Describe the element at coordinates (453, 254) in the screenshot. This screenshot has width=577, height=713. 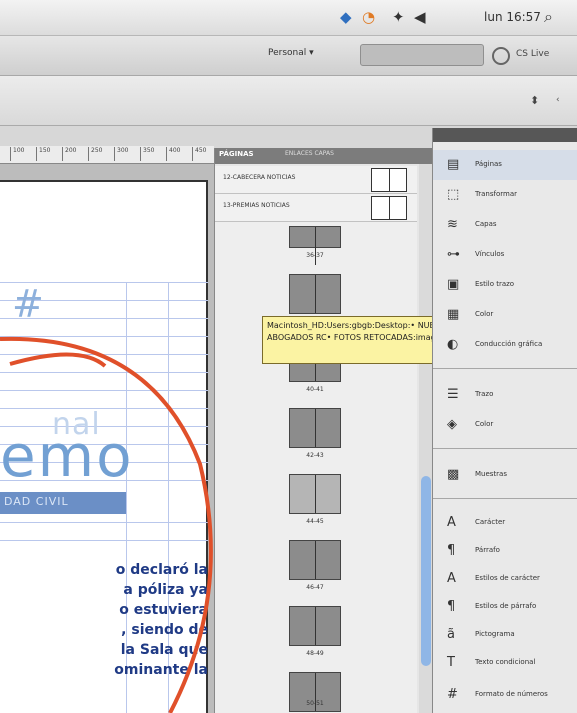
I see `links-icon: ⊶` at that location.